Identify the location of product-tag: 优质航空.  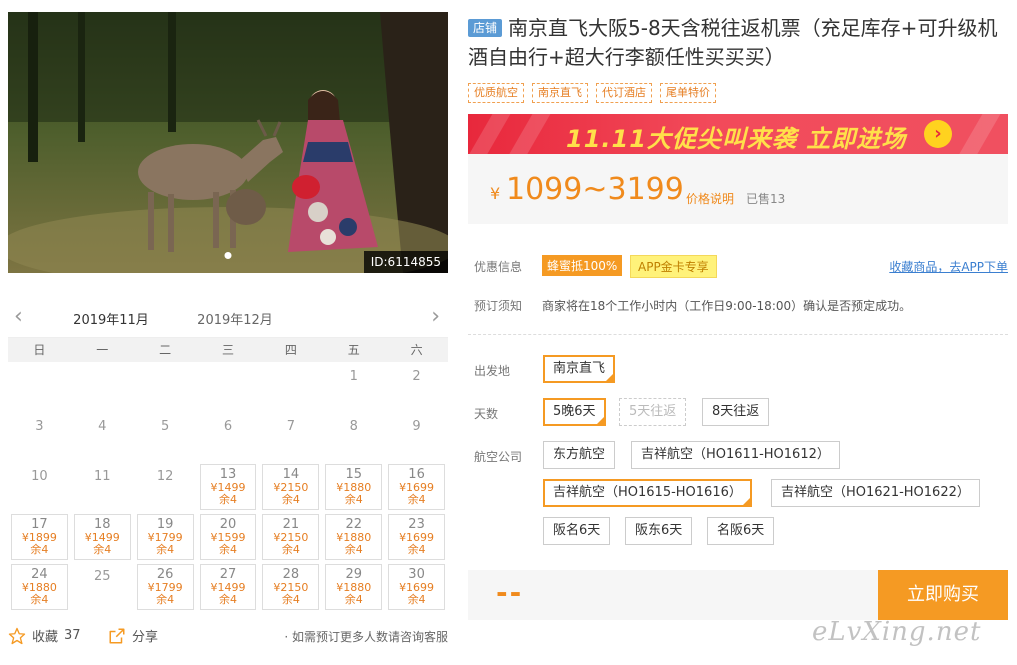
(496, 93).